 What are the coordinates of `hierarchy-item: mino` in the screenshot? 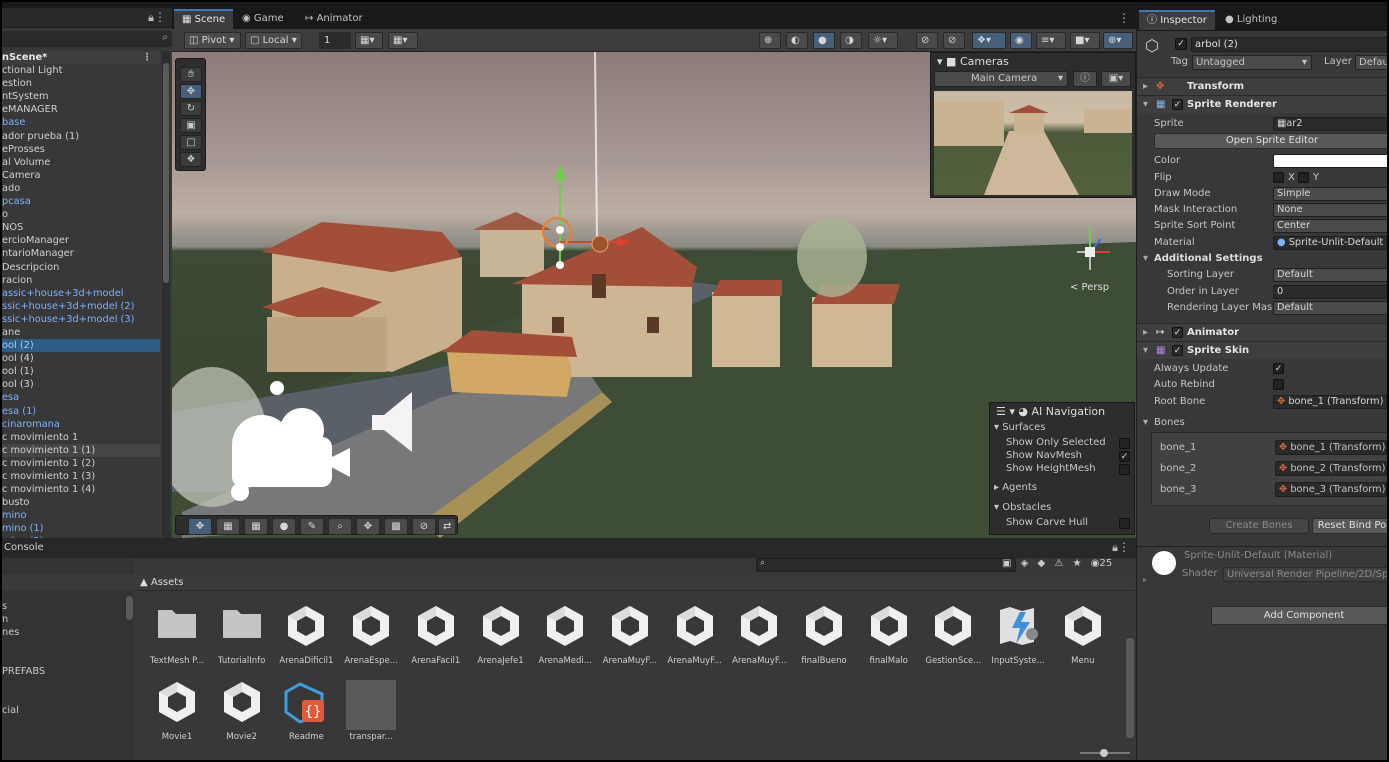 It's located at (80, 515).